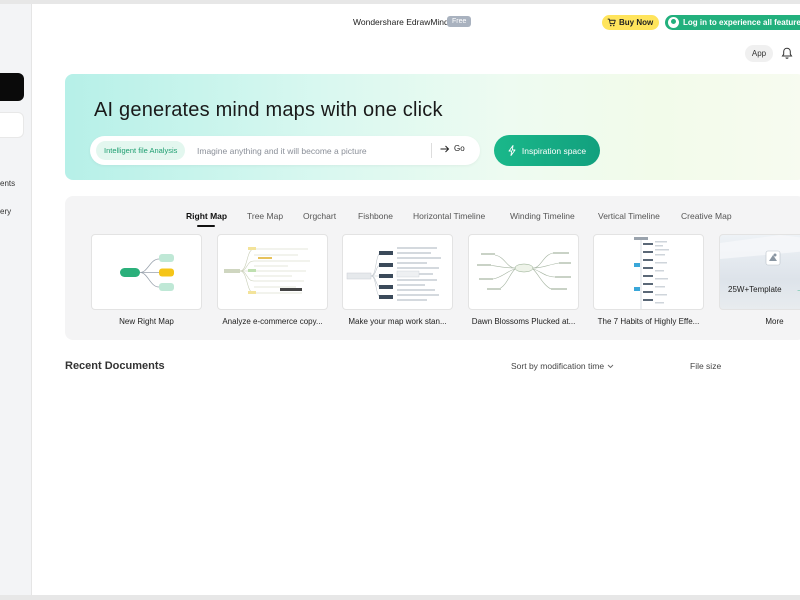  Describe the element at coordinates (12, 125) in the screenshot. I see `sidebar-open-button` at that location.